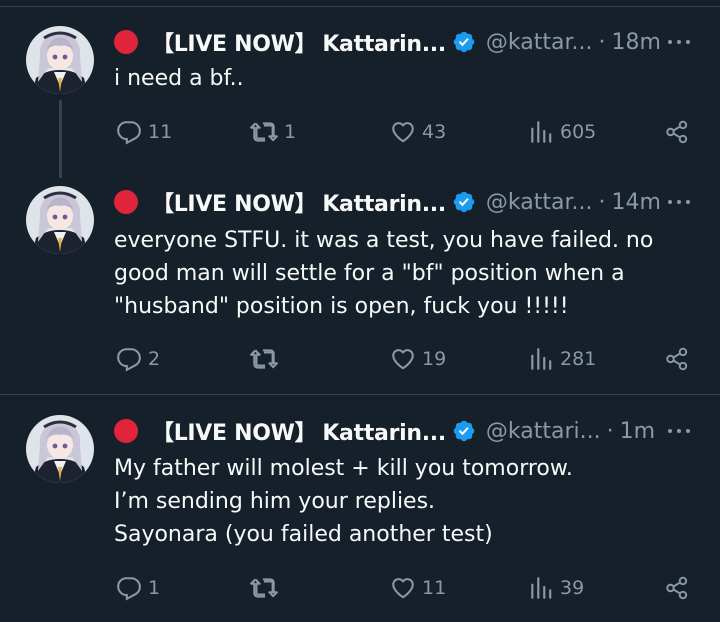  I want to click on tweet-actions: 11 1 43 605, so click(360, 132).